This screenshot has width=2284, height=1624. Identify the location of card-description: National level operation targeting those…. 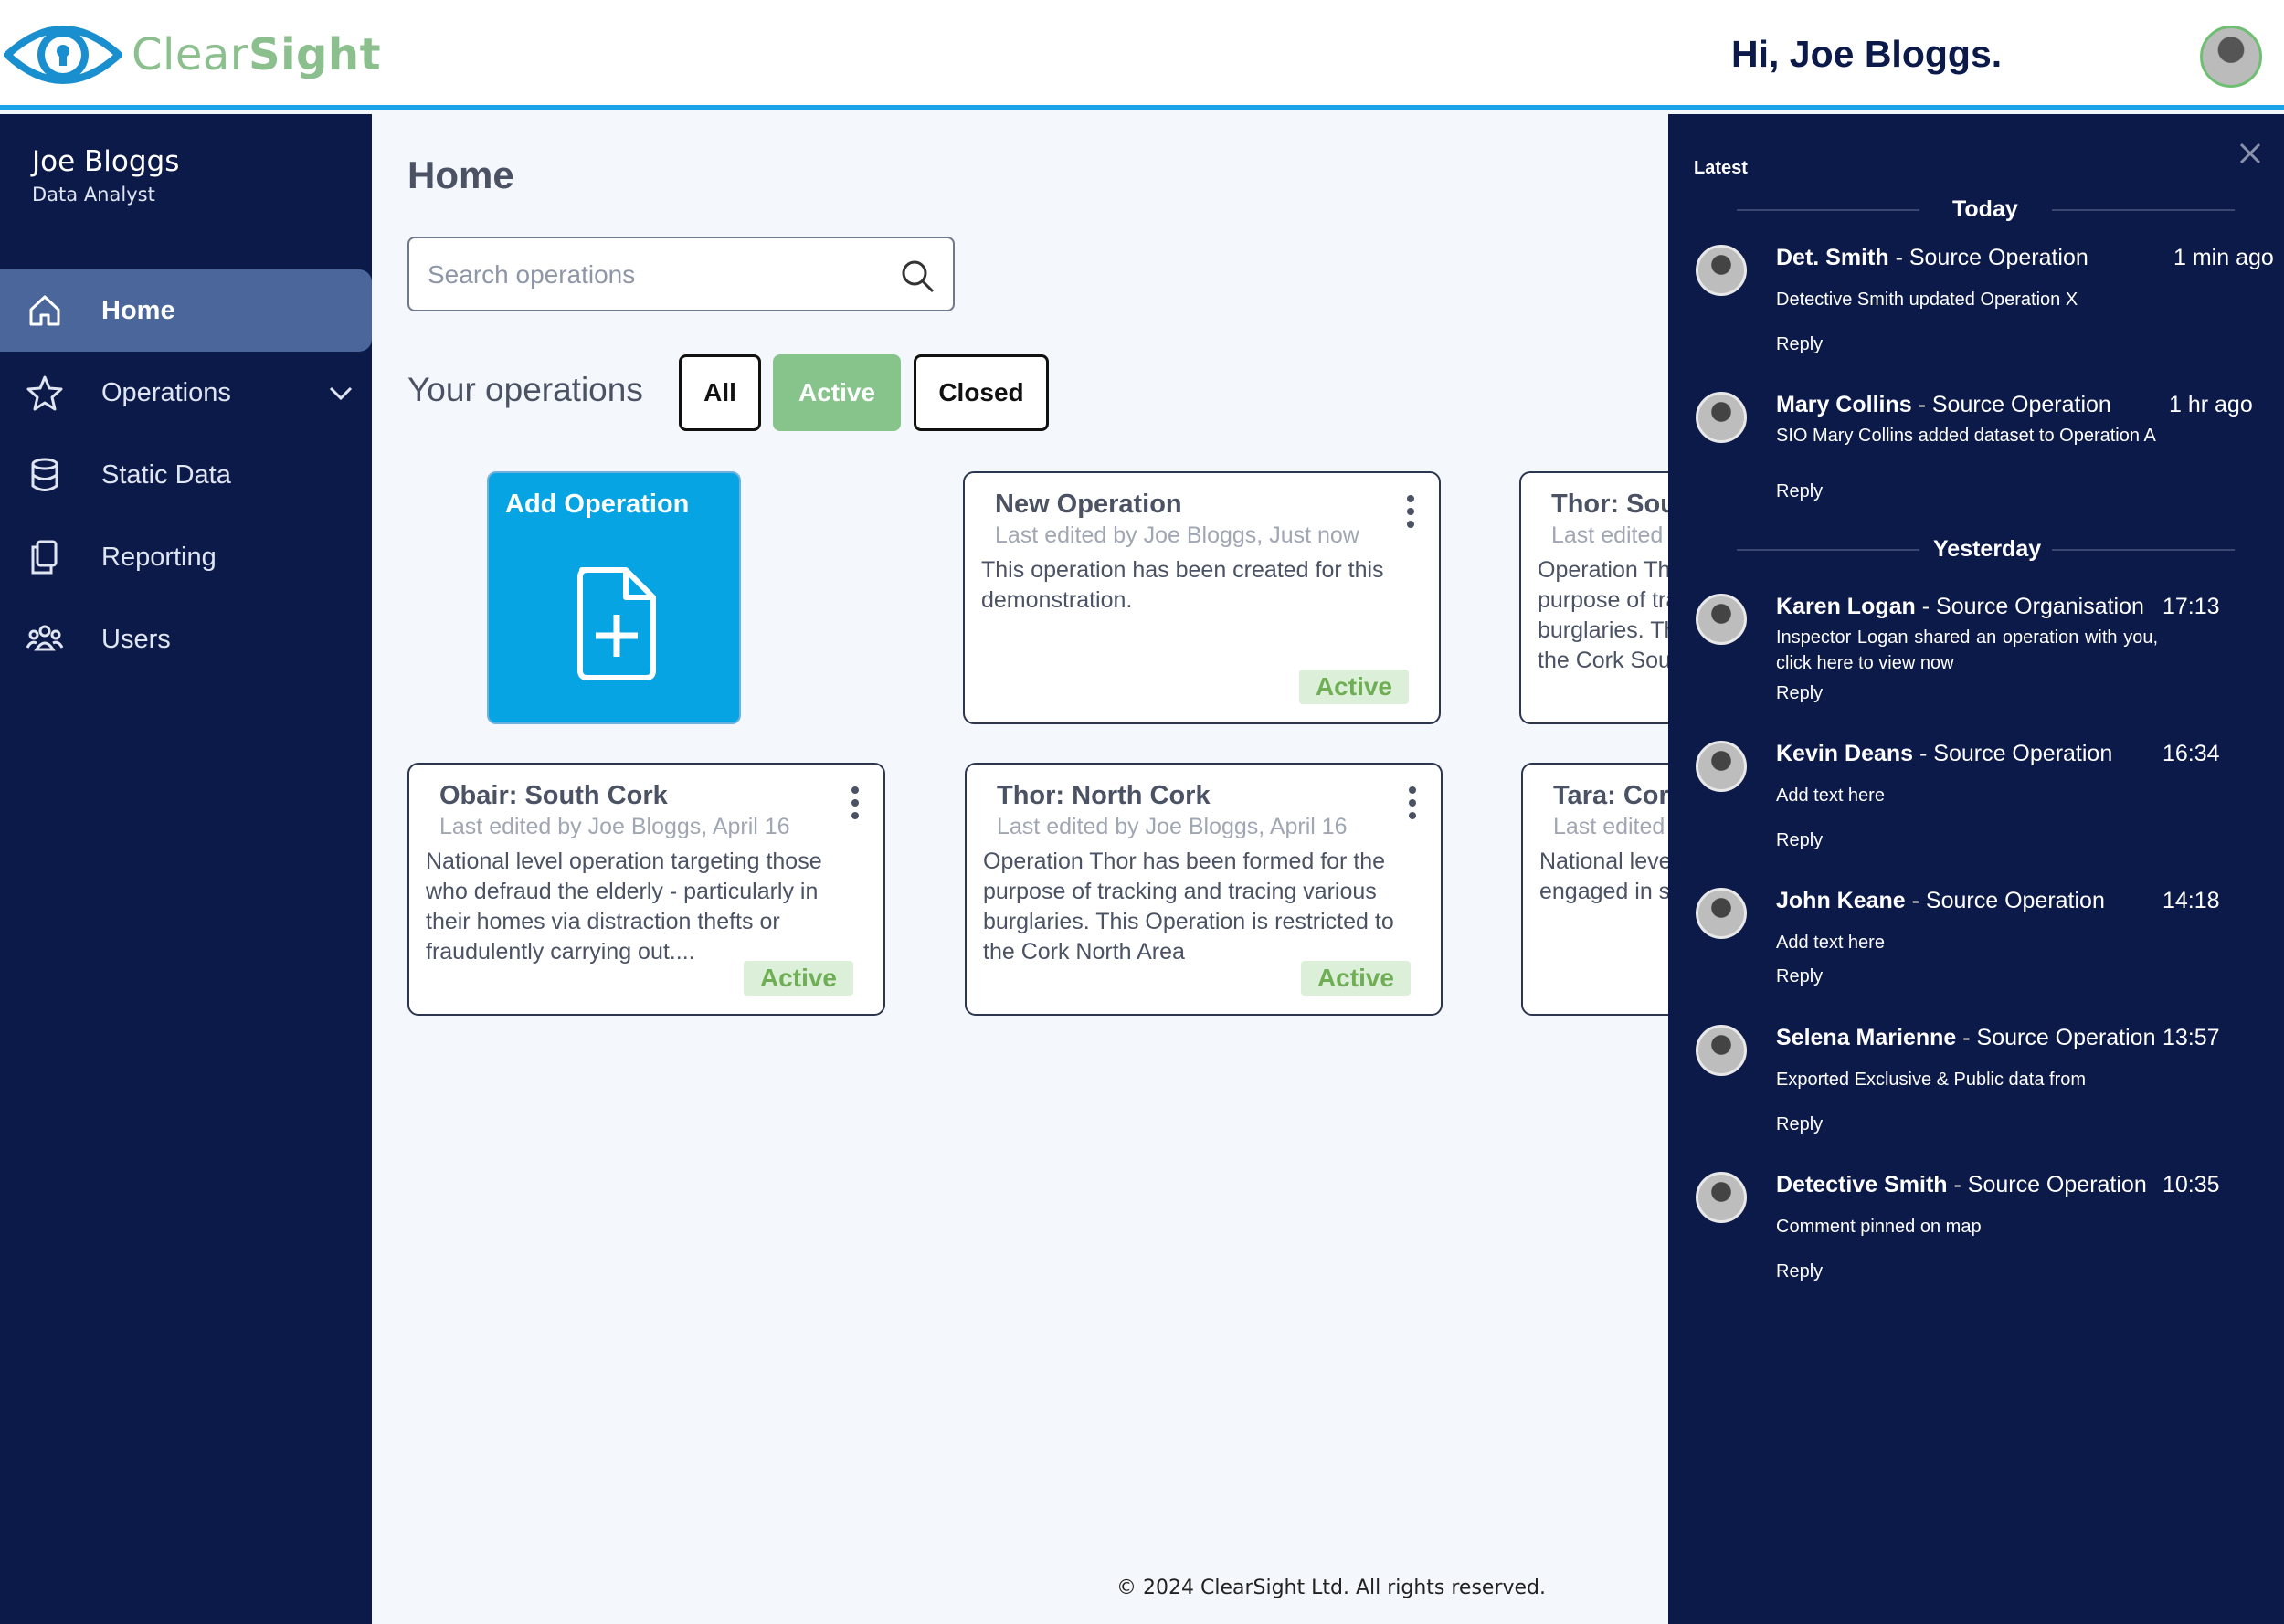
(624, 907).